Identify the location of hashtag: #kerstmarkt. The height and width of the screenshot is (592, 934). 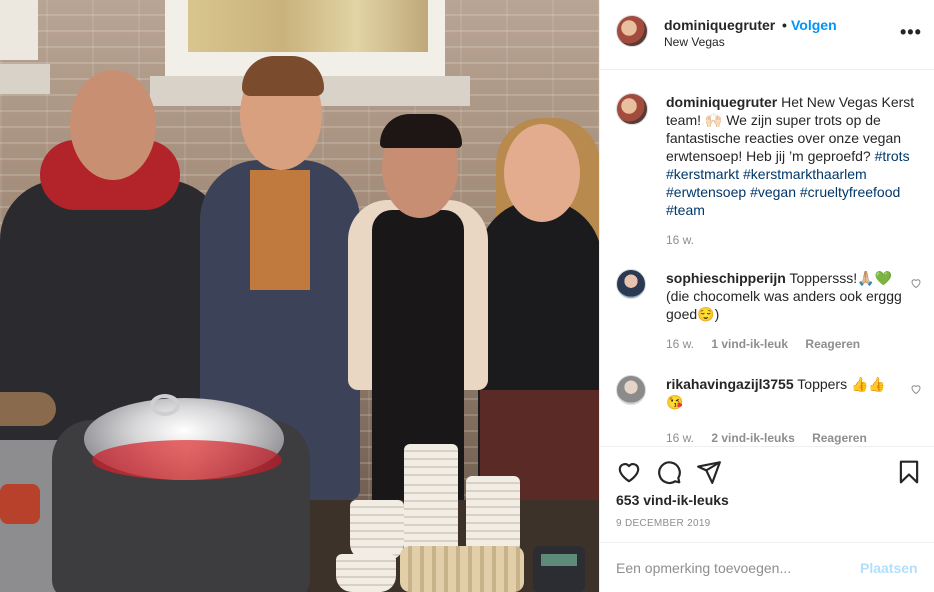
(702, 174).